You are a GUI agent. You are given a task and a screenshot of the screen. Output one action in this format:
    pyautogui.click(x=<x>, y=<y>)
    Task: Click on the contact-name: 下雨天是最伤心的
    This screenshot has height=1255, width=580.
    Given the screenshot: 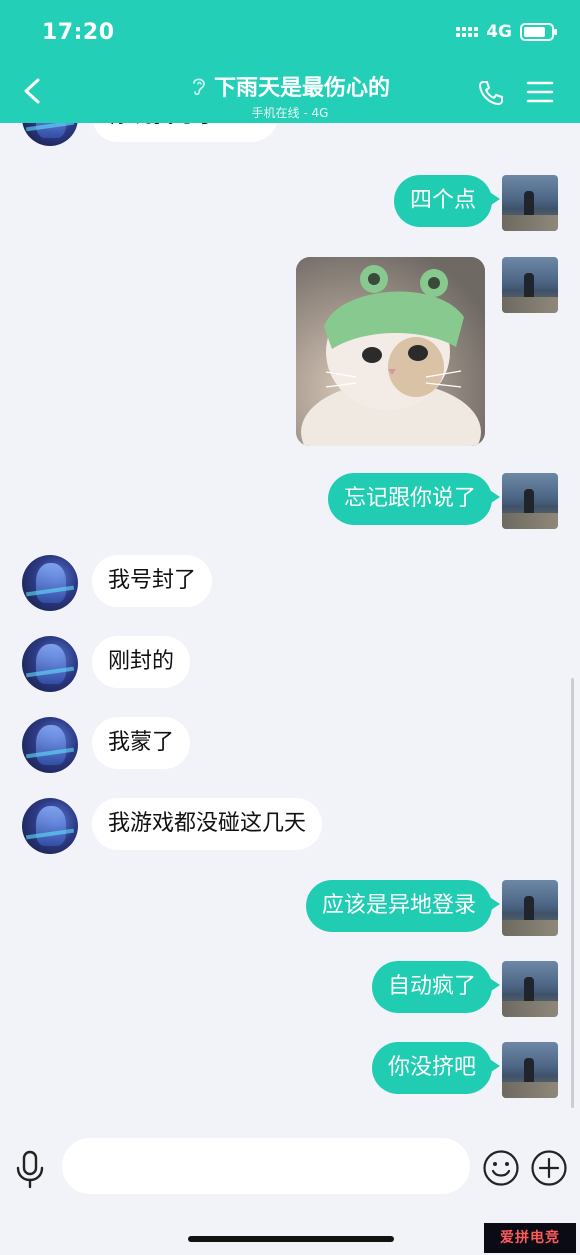 What is the action you would take?
    pyautogui.click(x=301, y=88)
    